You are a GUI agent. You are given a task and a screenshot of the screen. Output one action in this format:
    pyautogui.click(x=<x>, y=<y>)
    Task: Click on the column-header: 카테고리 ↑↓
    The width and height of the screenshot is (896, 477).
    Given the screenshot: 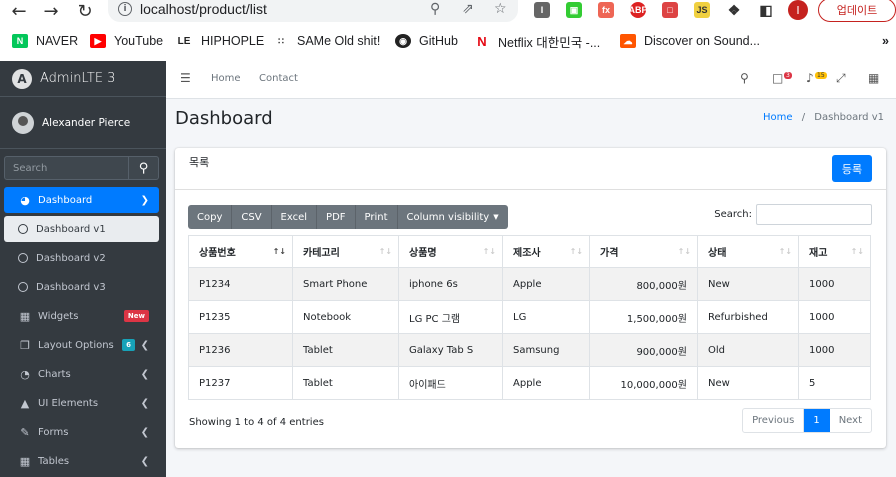 What is the action you would take?
    pyautogui.click(x=345, y=251)
    